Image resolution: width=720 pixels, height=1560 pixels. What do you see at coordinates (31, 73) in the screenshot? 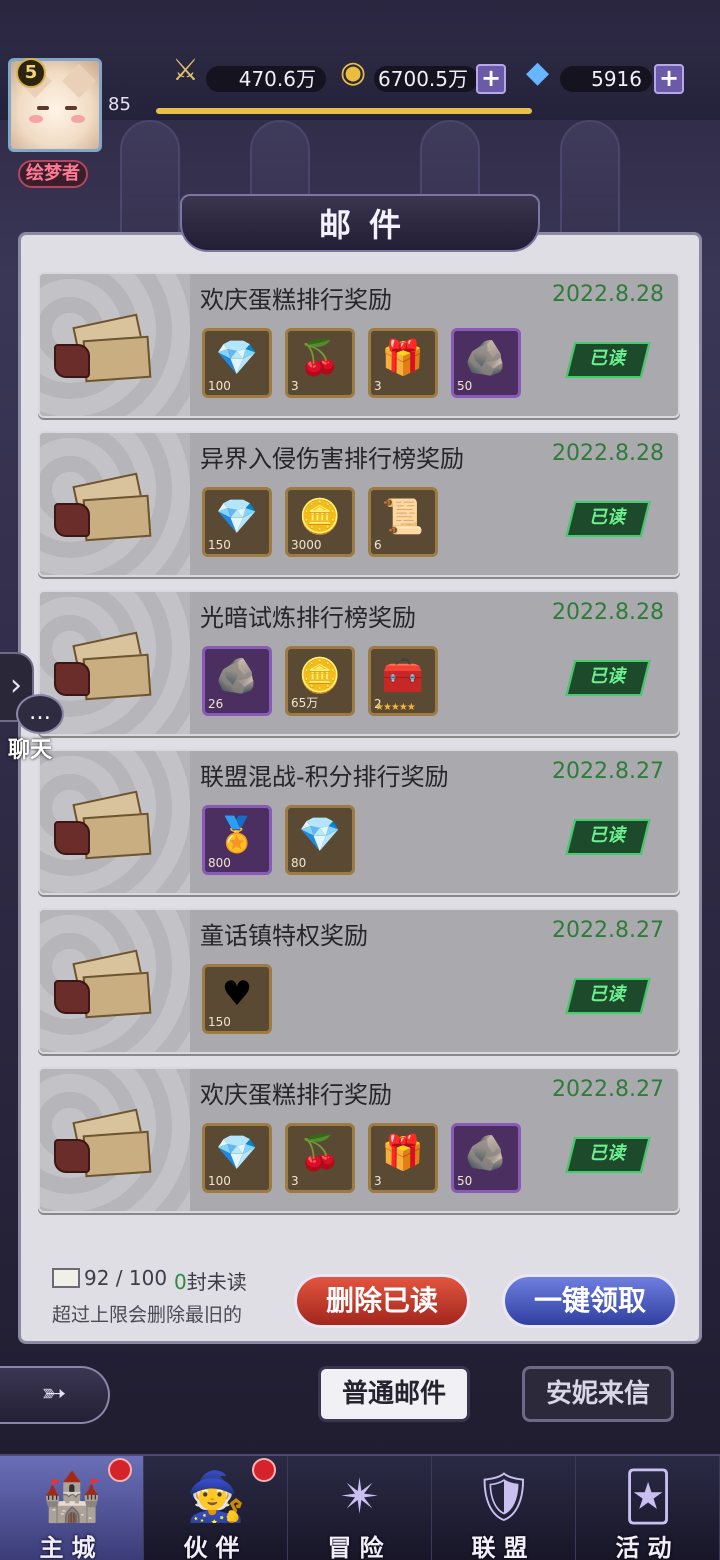
I see `player-level-badge: 5` at bounding box center [31, 73].